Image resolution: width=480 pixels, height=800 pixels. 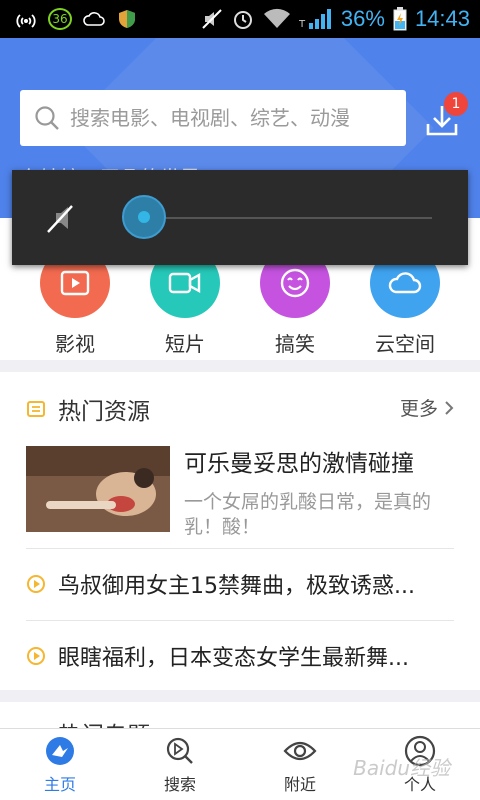 I want to click on search-bar, so click(x=213, y=118).